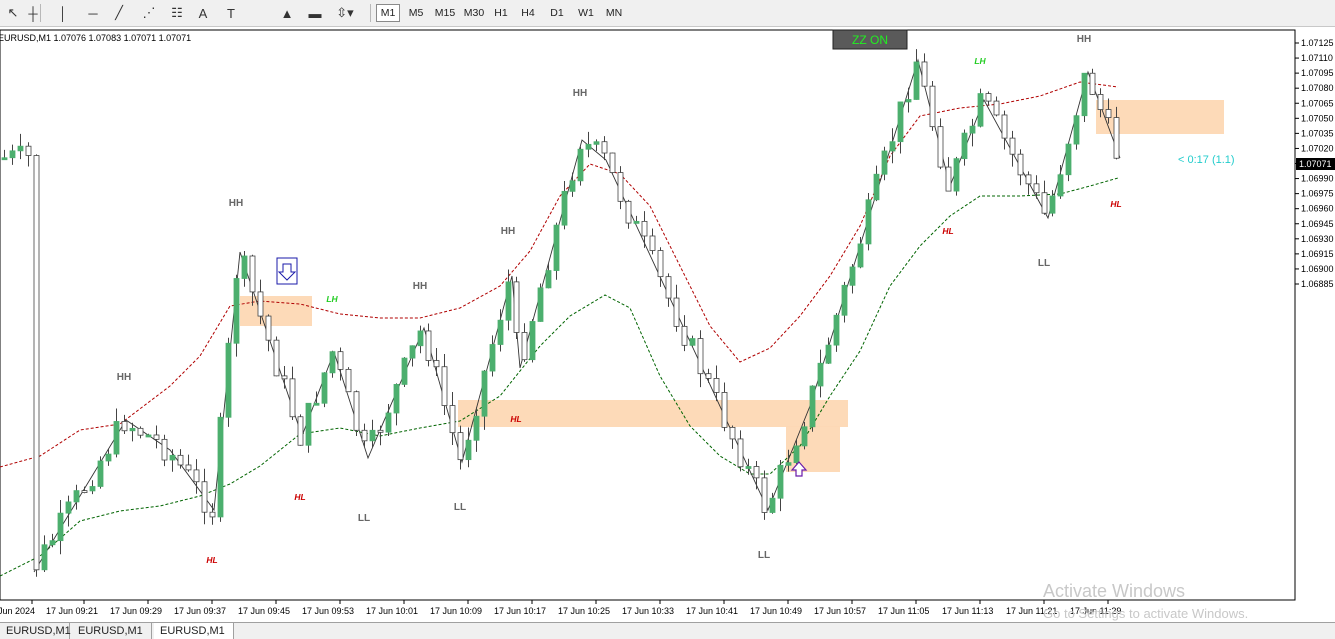  What do you see at coordinates (315, 13) in the screenshot?
I see `rectangle-icon: ▬` at bounding box center [315, 13].